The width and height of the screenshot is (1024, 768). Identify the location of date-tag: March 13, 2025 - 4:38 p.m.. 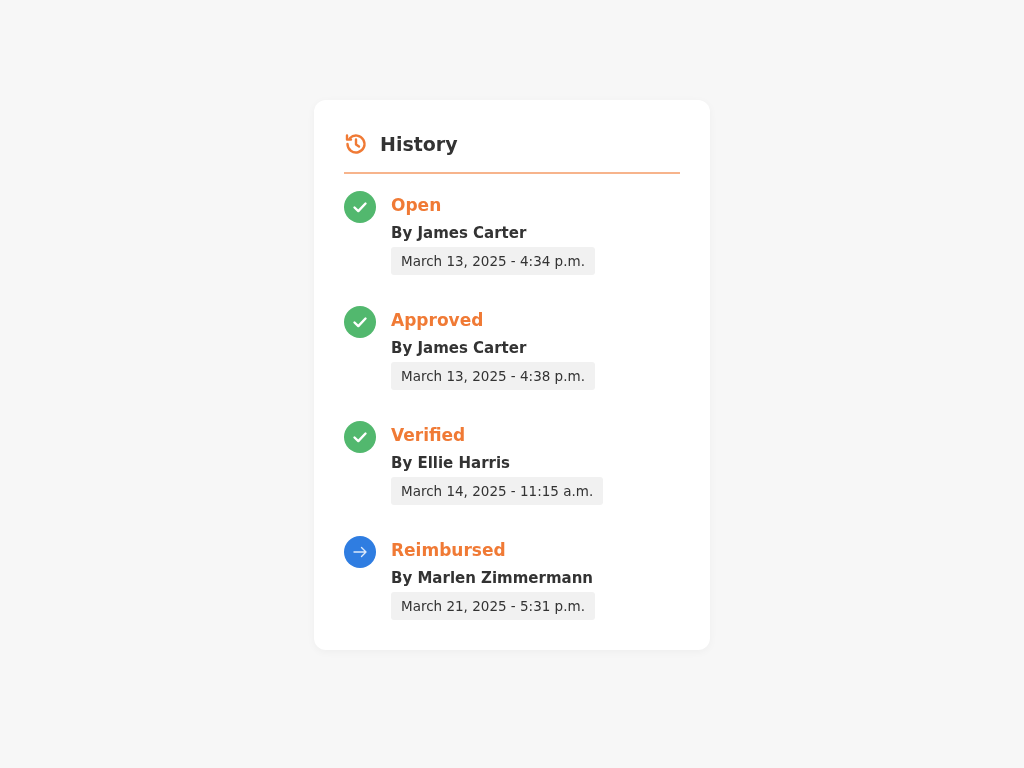
(493, 376).